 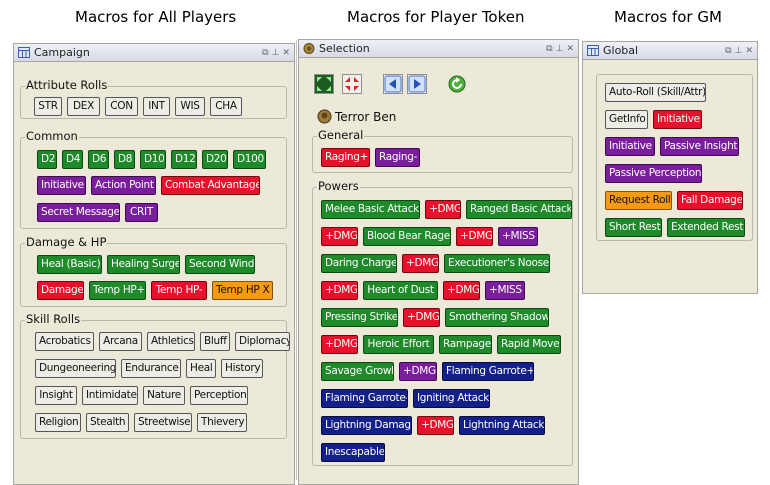 What do you see at coordinates (60, 290) in the screenshot?
I see `macro-damage-button: Damage` at bounding box center [60, 290].